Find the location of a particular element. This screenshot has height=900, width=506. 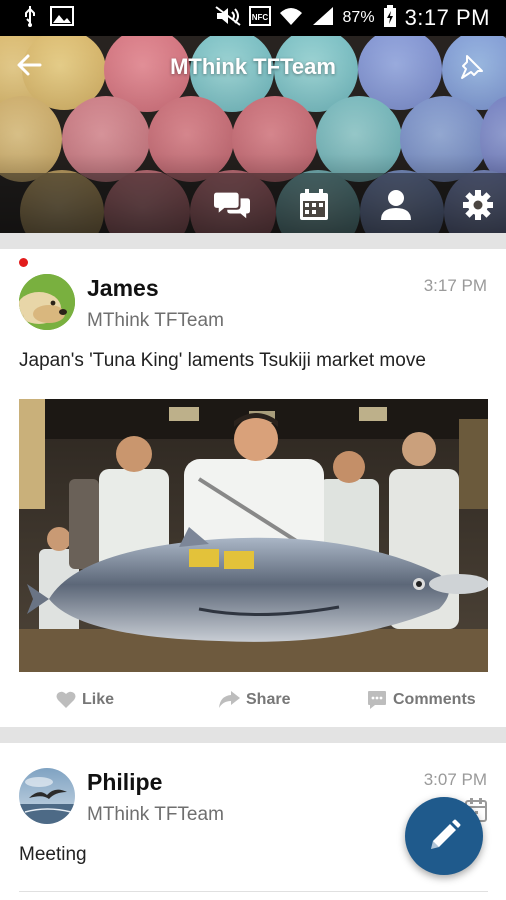

status-bar: NFC 87% 3:17 PM is located at coordinates (253, 18).